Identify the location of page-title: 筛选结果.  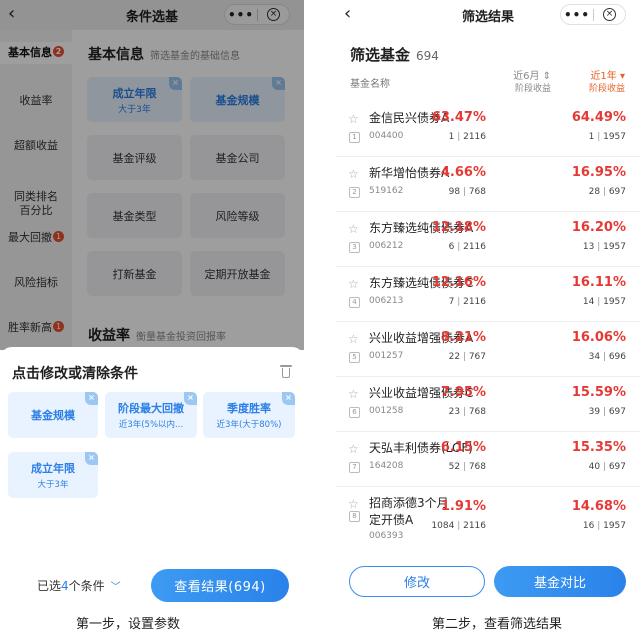
(487, 17).